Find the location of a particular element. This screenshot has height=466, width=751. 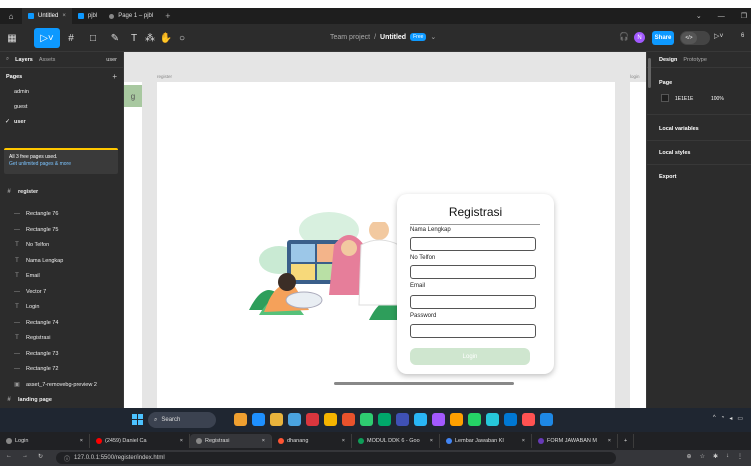

windows-start-icon is located at coordinates (137, 419).